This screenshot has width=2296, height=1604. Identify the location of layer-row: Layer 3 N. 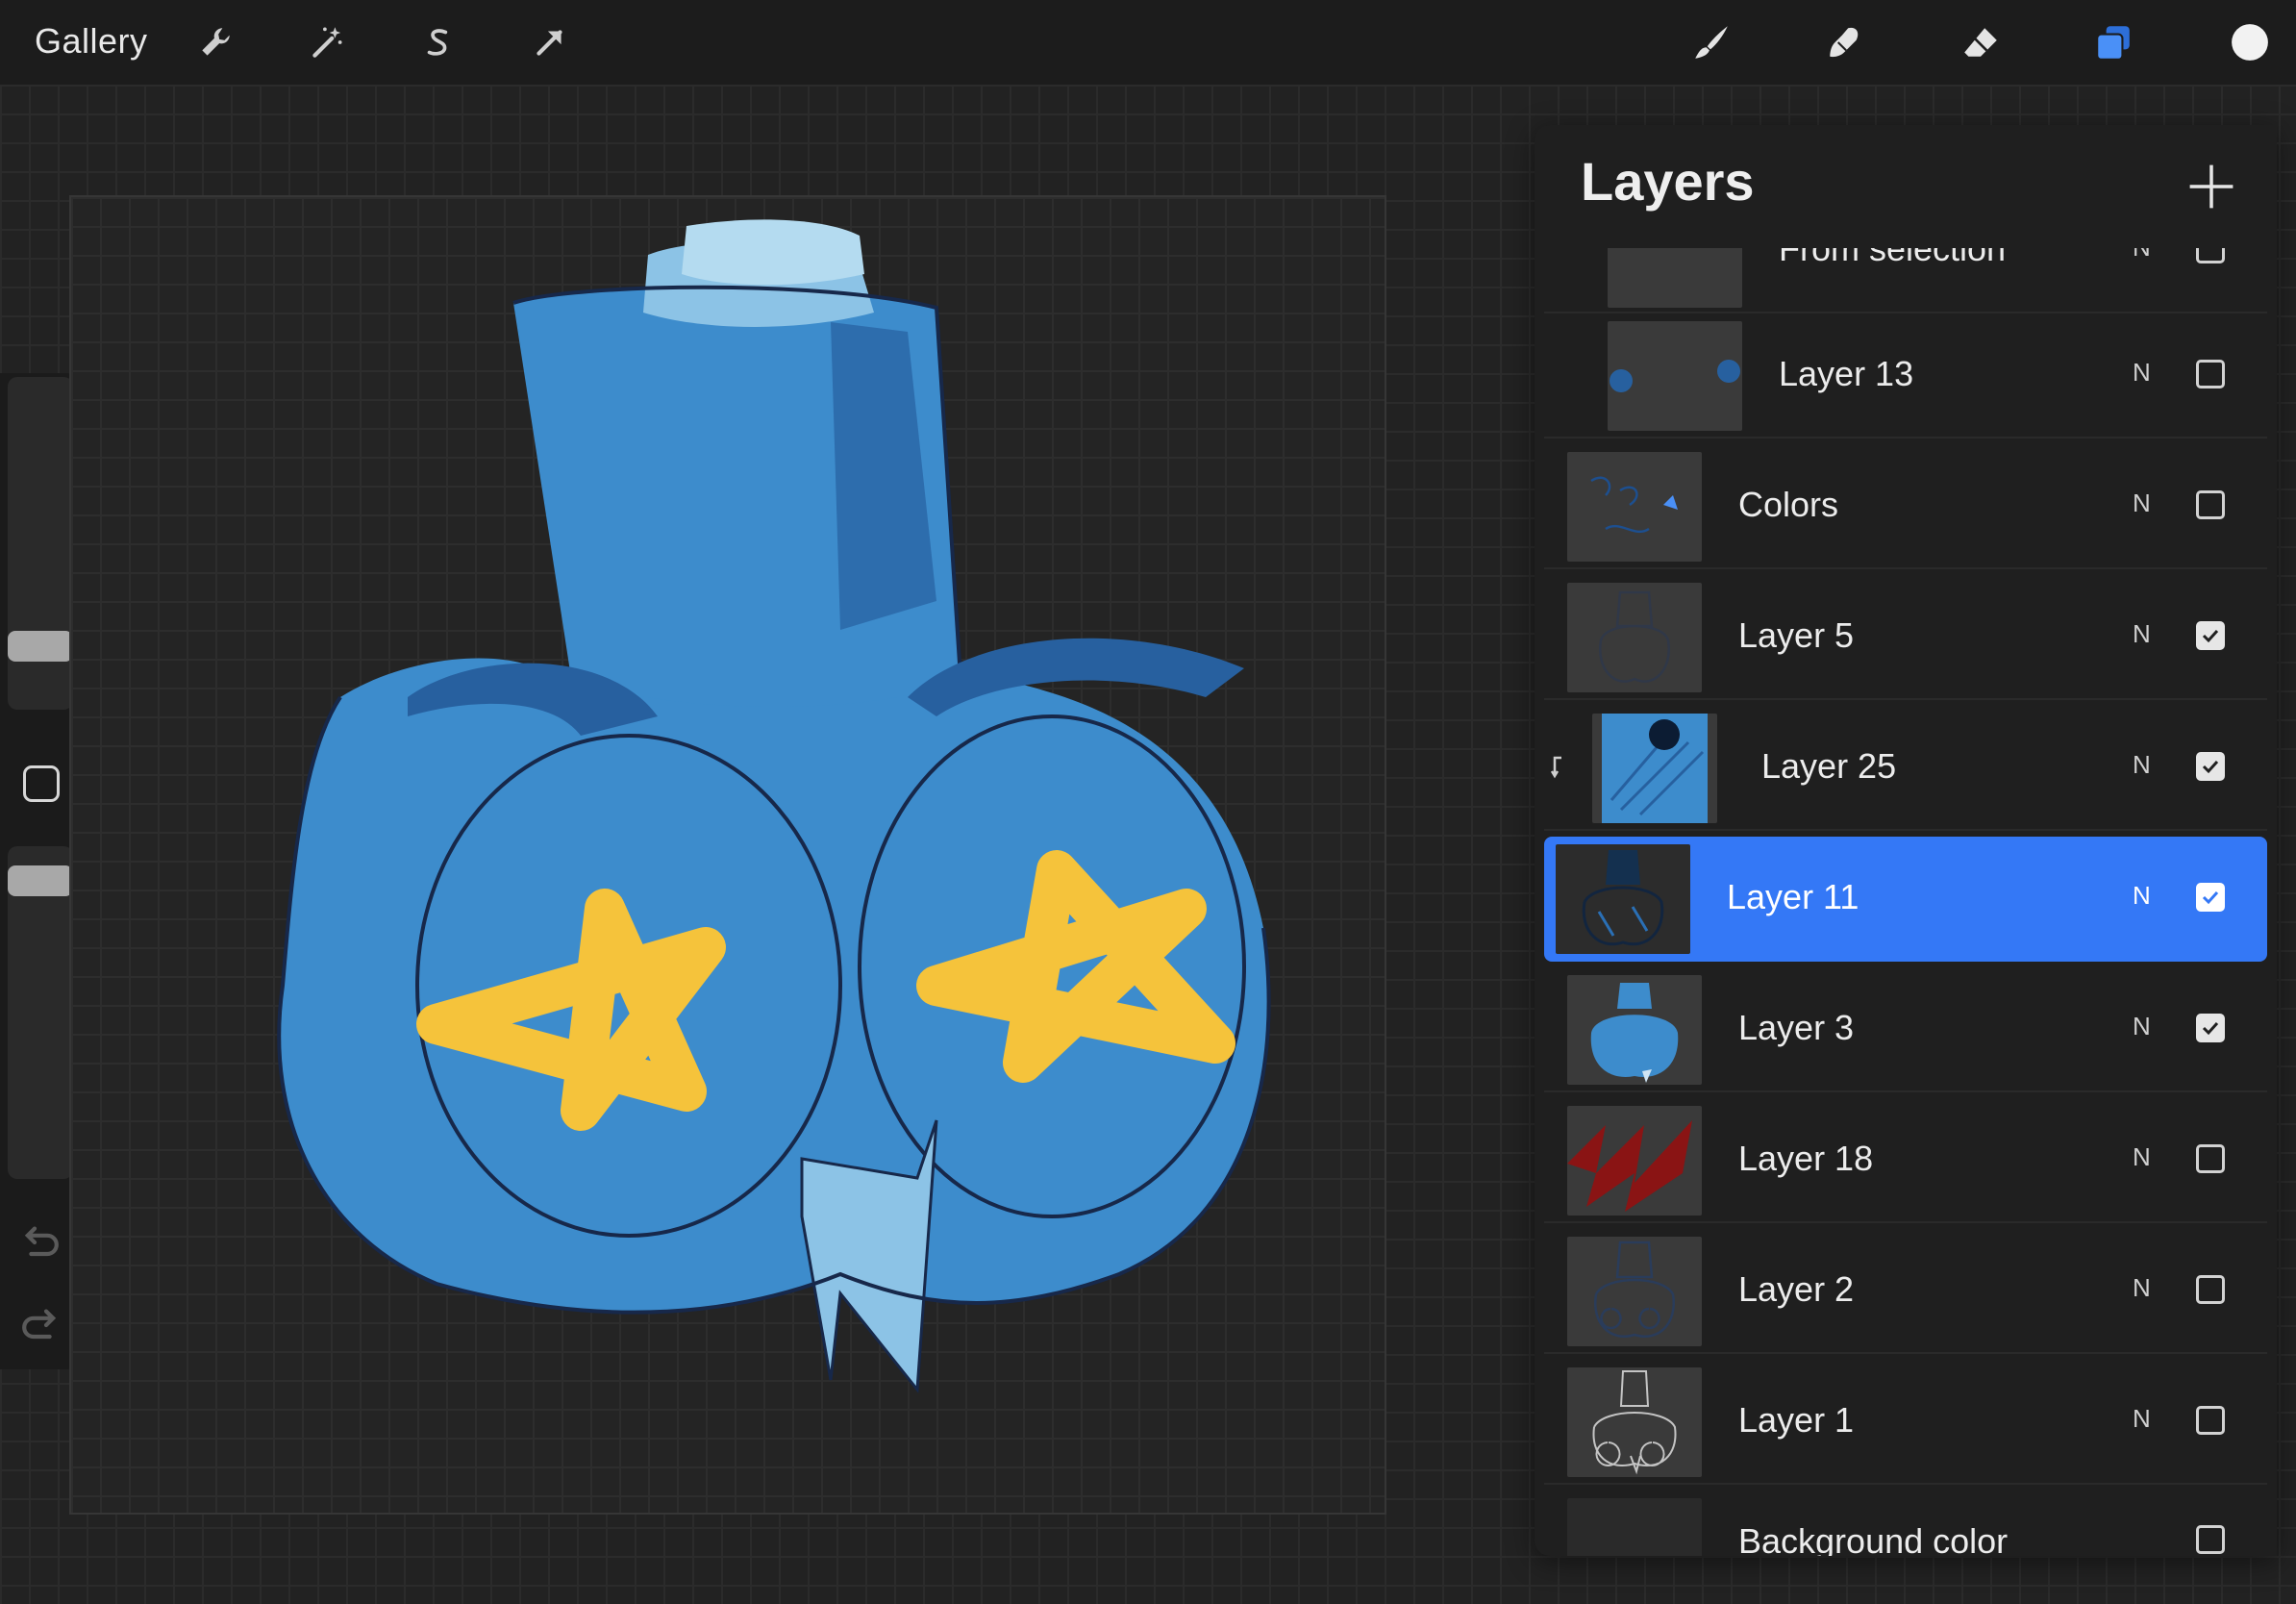
(1905, 1029).